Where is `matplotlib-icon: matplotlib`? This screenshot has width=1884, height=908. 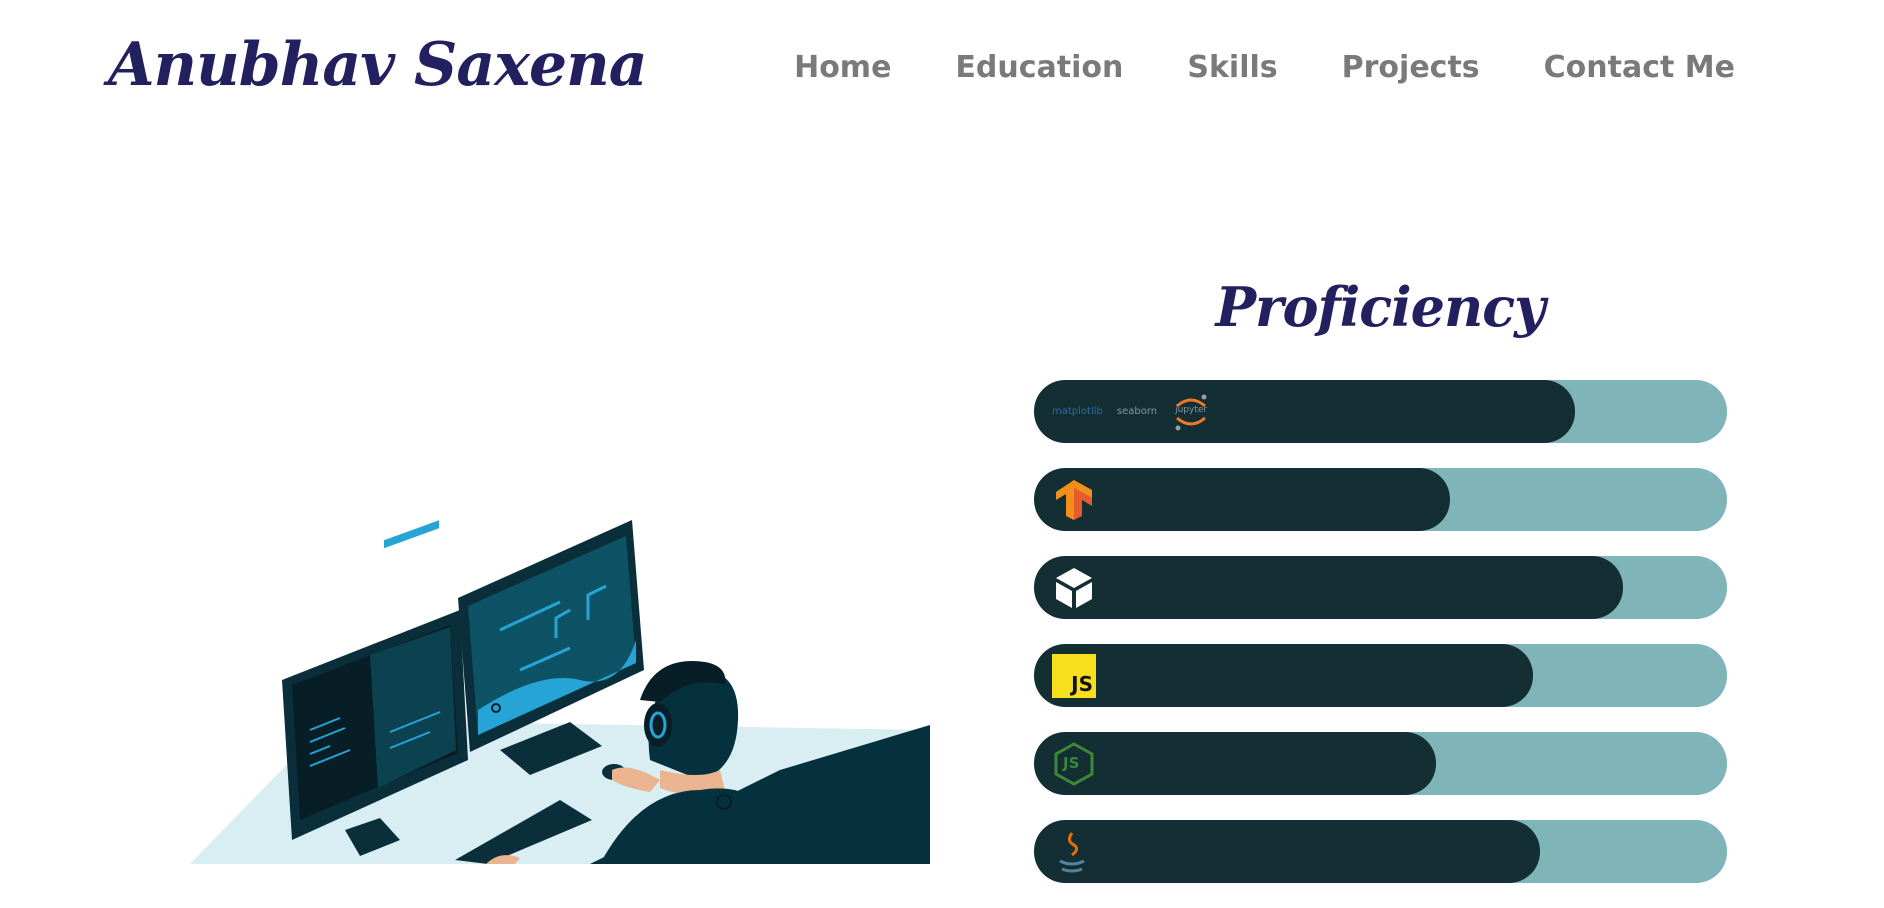 matplotlib-icon: matplotlib is located at coordinates (1077, 411).